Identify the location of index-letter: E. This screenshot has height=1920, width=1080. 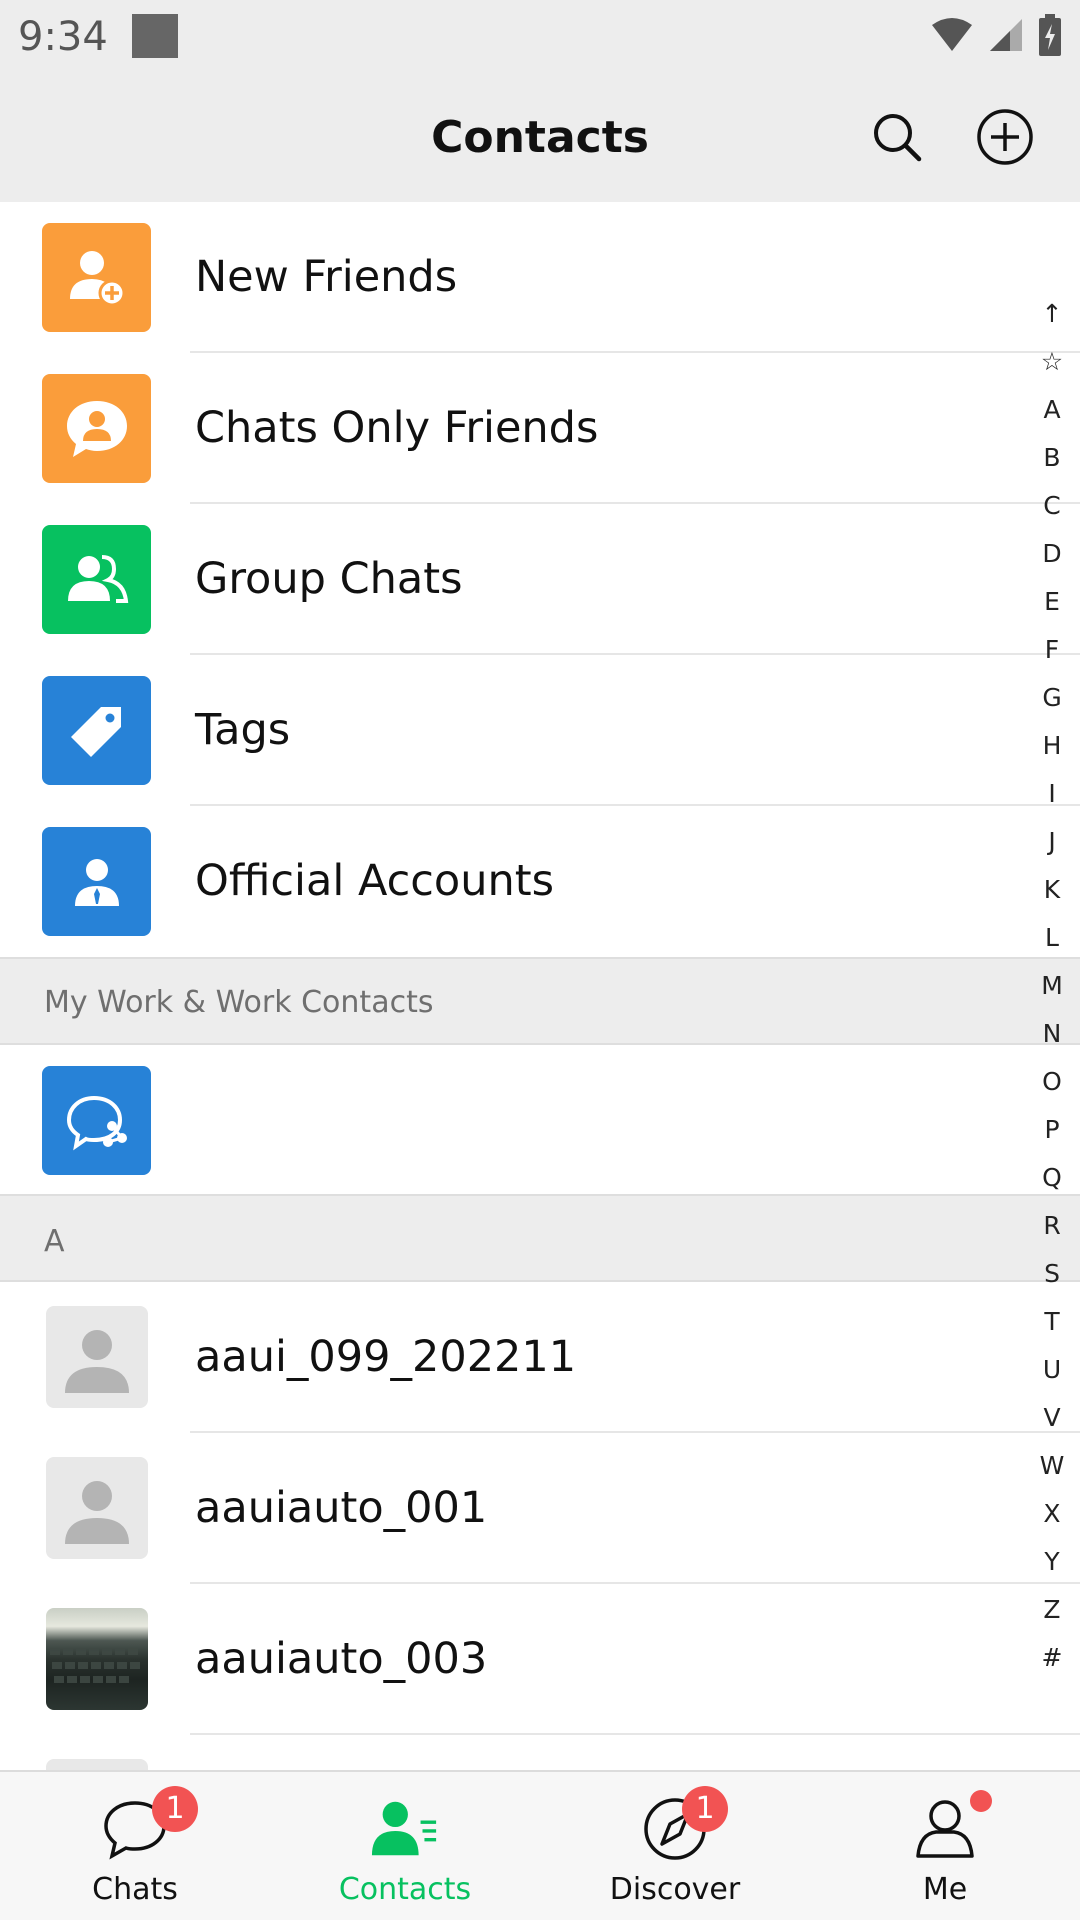
(1052, 602).